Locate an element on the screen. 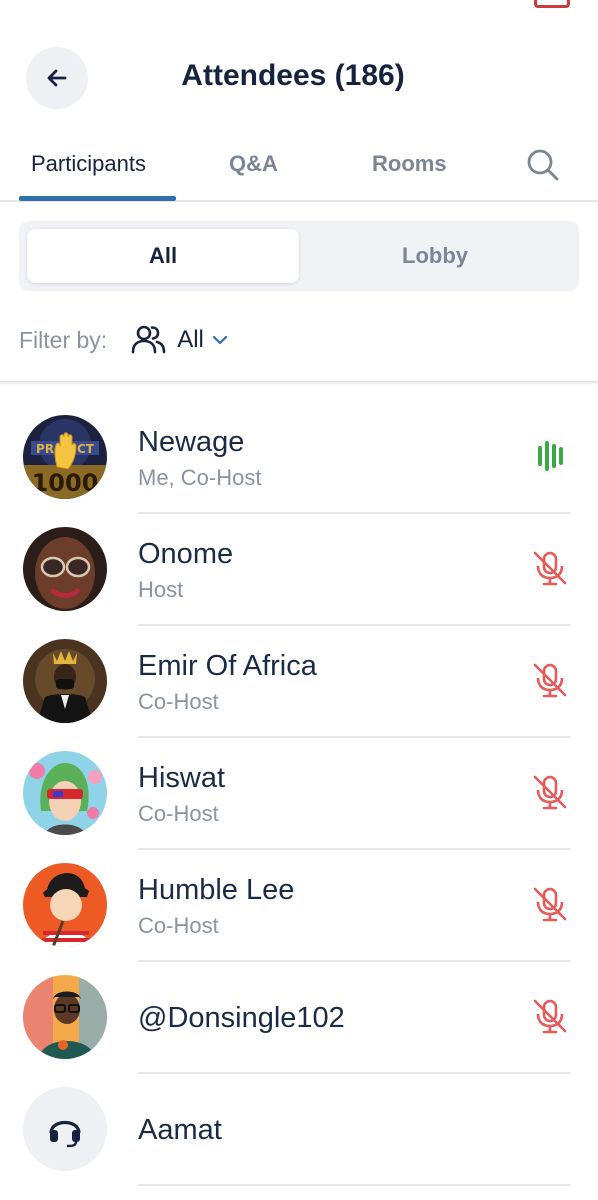 The image size is (598, 1200). page-title: Attendees (186) is located at coordinates (293, 76).